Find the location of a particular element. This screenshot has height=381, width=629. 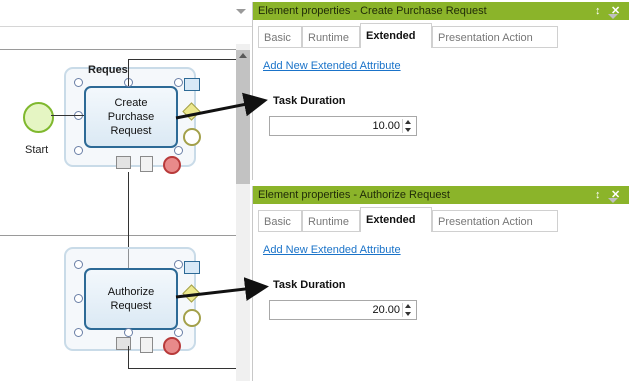

scroll-up-arrow-icon is located at coordinates (243, 56).